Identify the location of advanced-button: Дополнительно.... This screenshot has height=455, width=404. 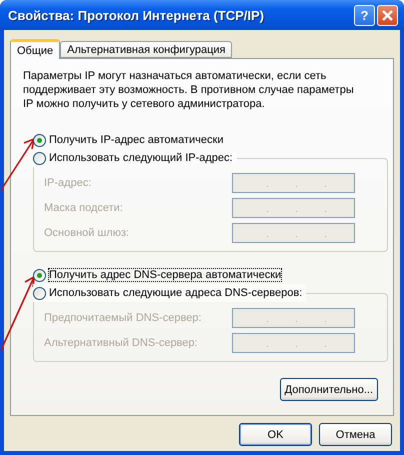
(329, 389).